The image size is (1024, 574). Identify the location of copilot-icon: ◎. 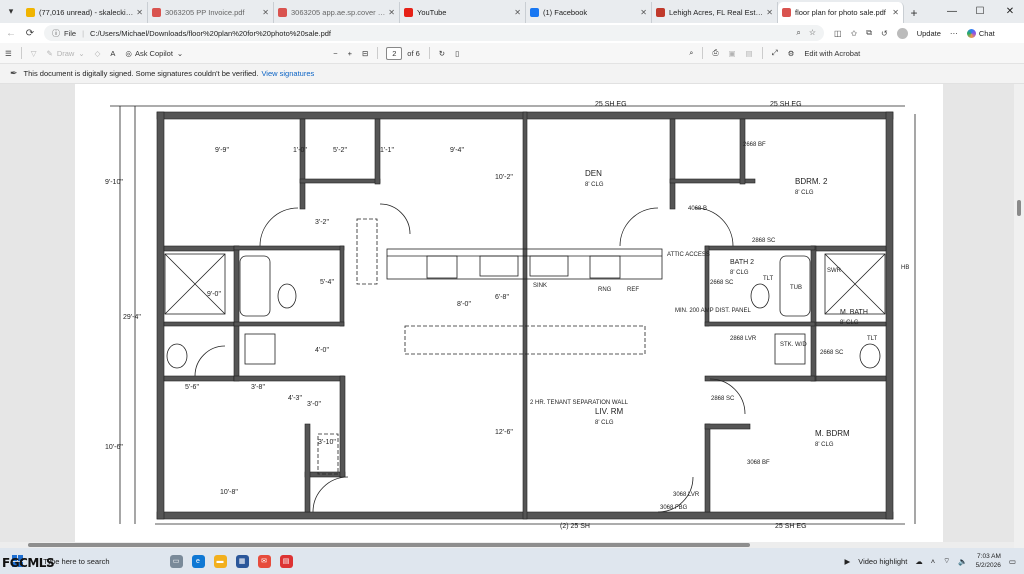
(128, 53).